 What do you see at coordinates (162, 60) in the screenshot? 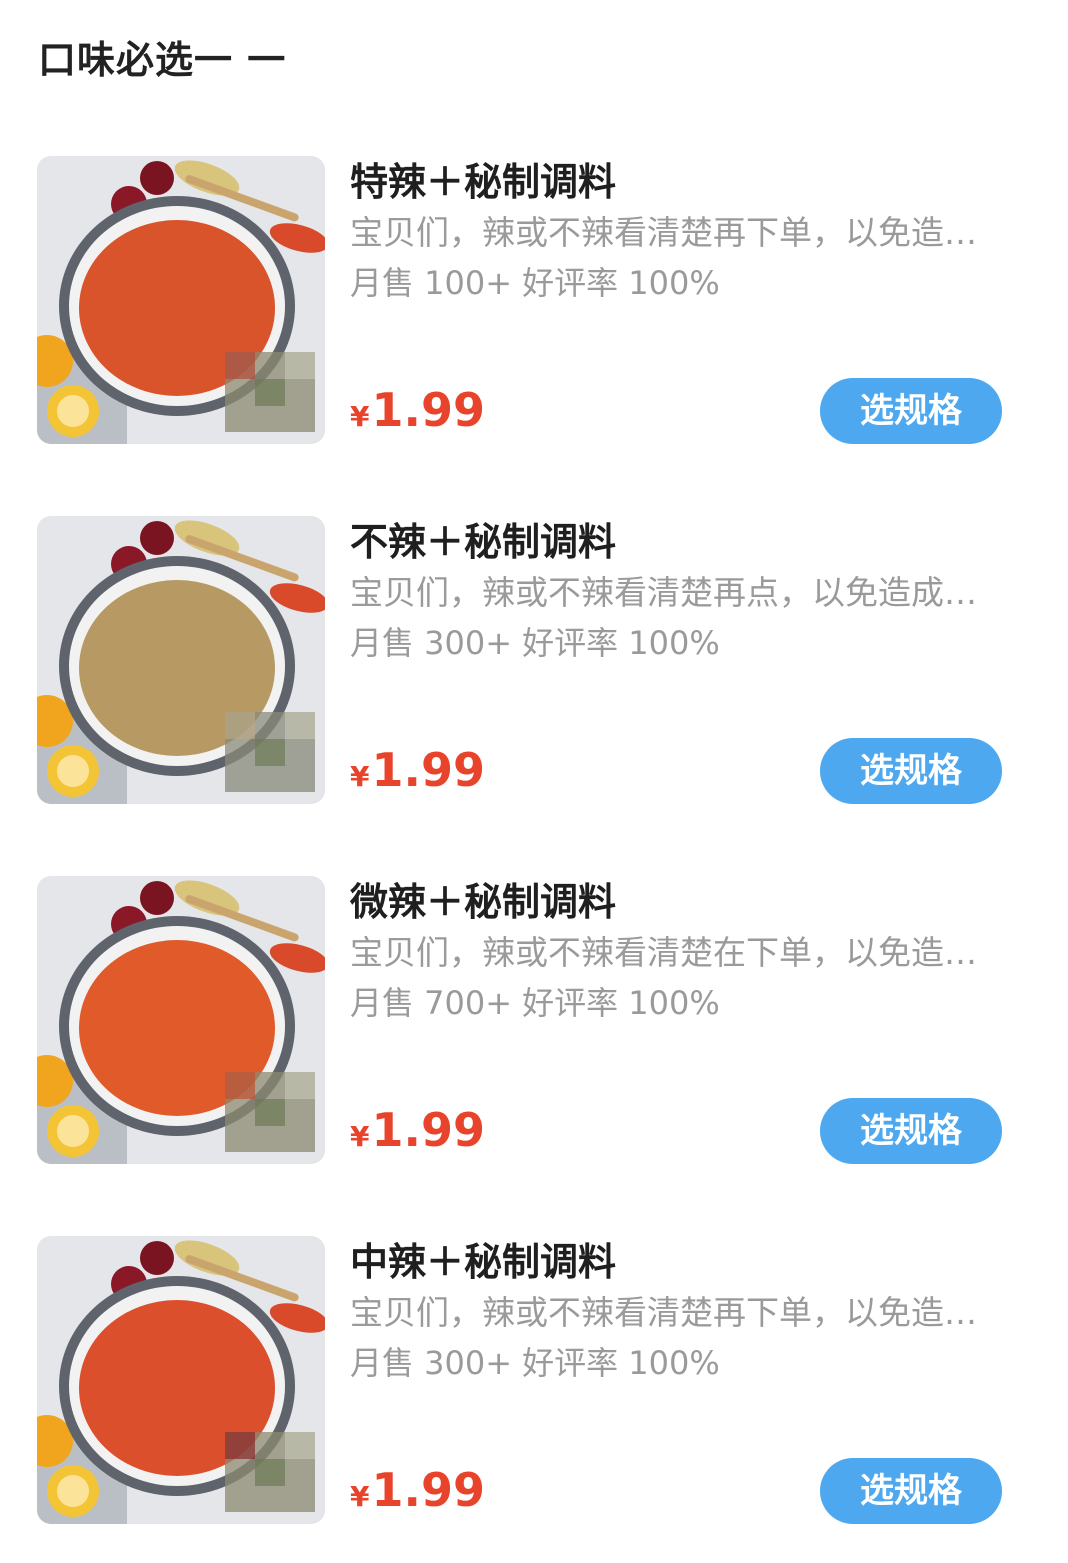
I see `section-title: 口味必选一 一` at bounding box center [162, 60].